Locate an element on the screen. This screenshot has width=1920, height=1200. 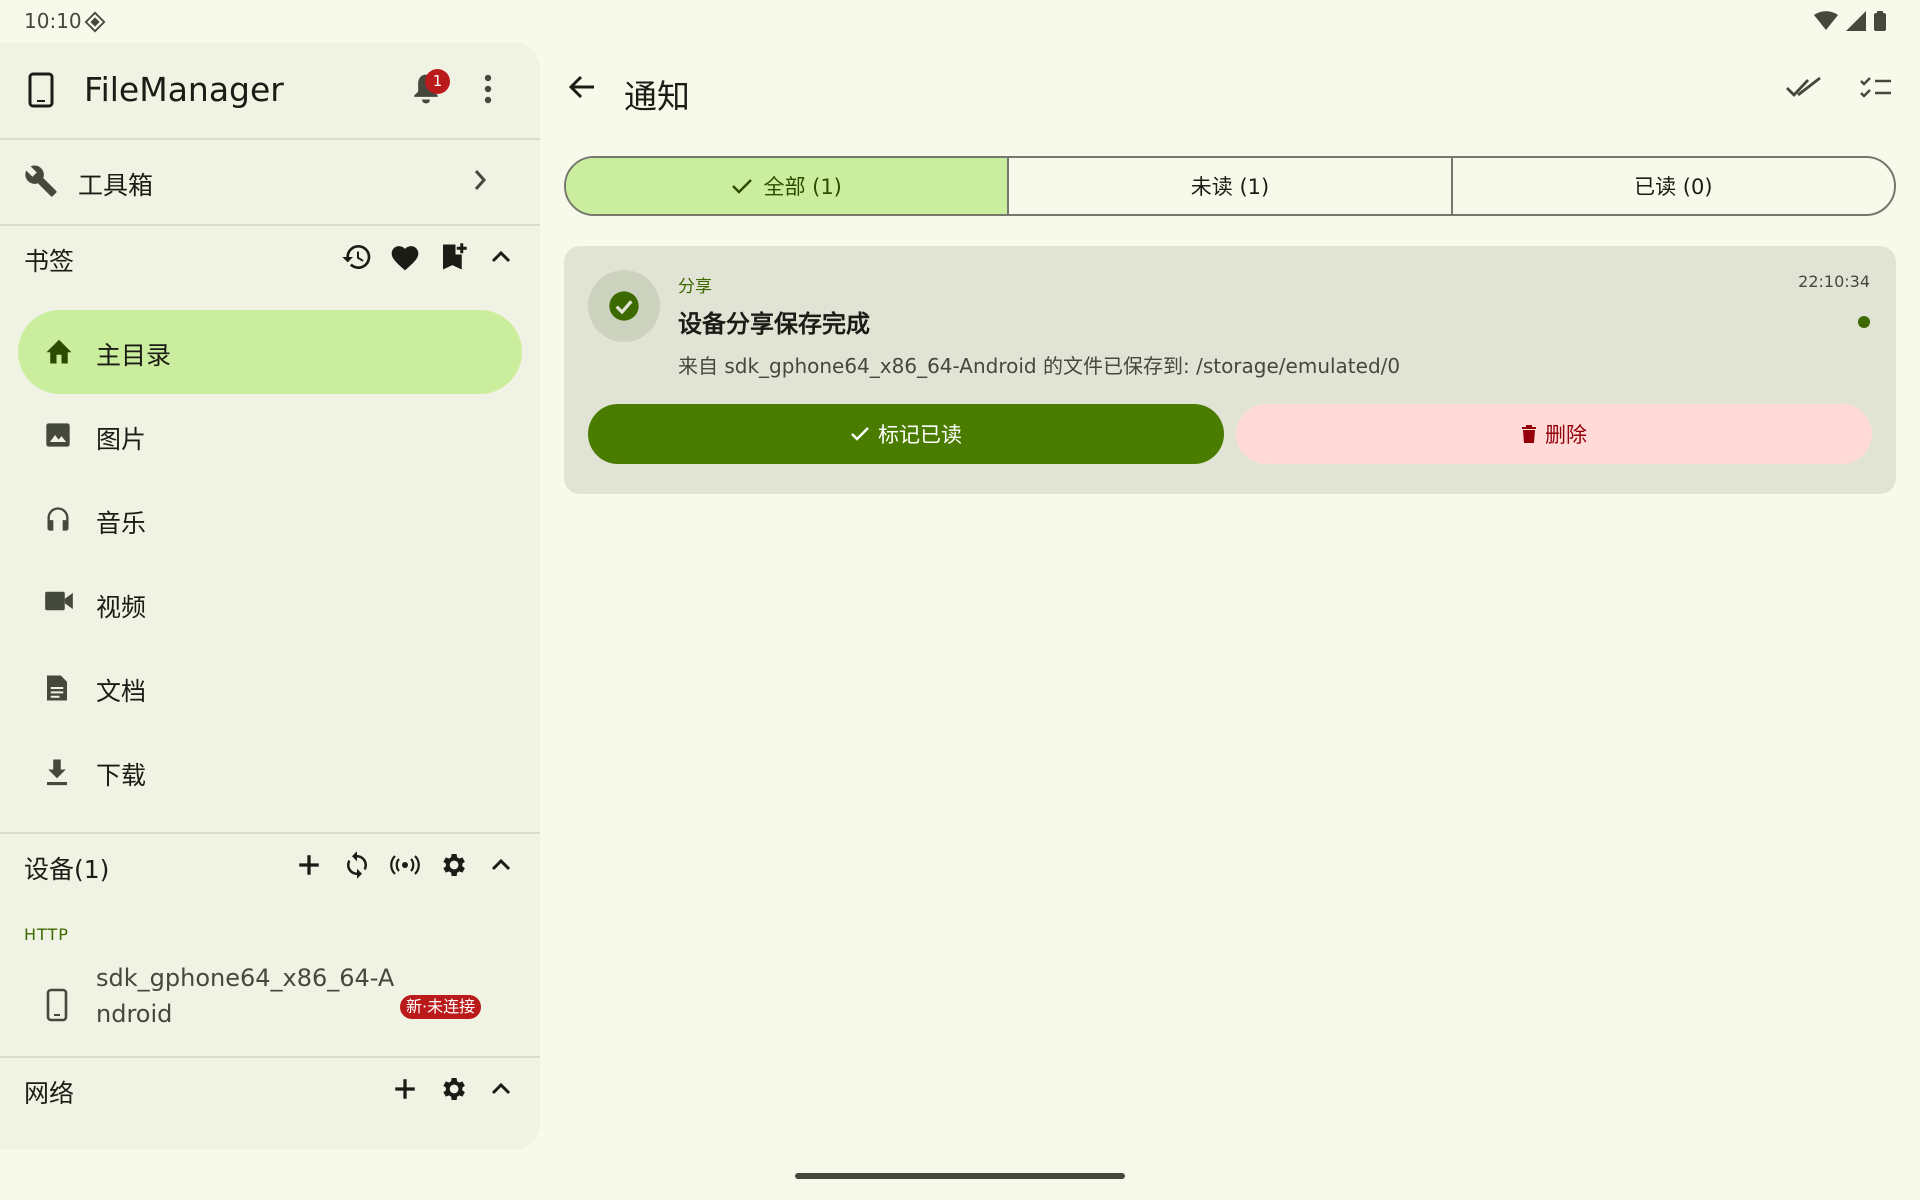
tab-label: 未读 (1) is located at coordinates (1230, 187).